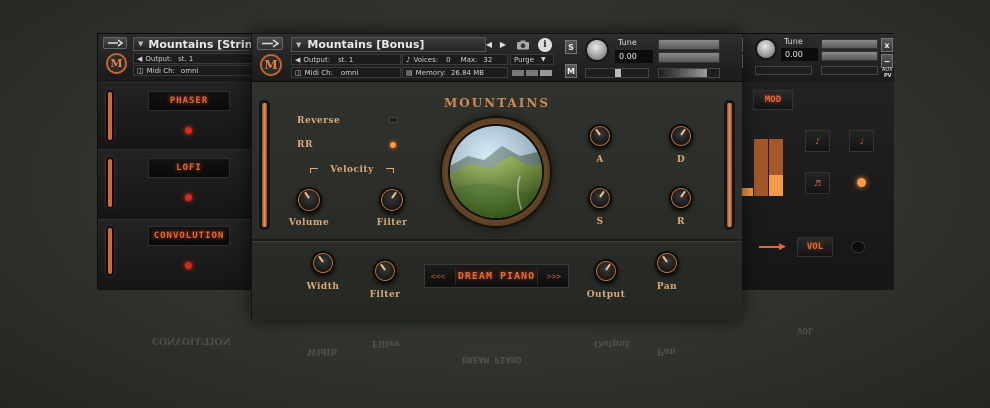  What do you see at coordinates (503, 44) in the screenshot?
I see `next-instrument-icon: ▶` at bounding box center [503, 44].